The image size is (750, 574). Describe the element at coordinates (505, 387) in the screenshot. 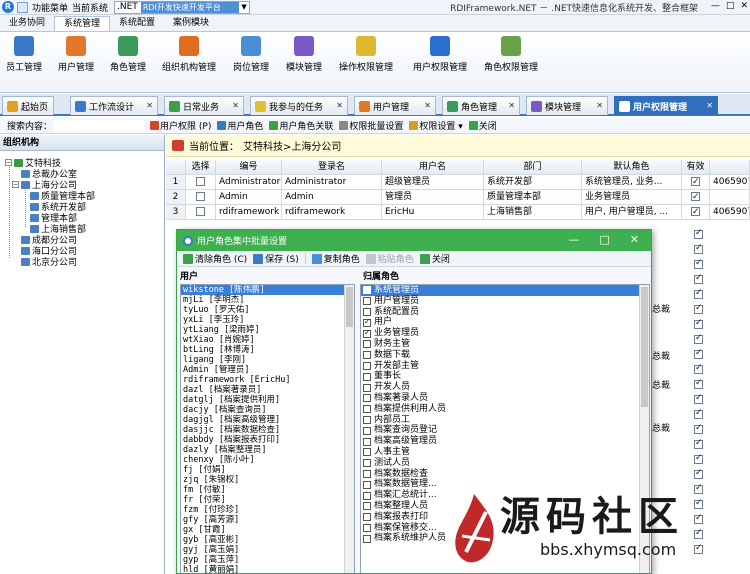

I see `list-item: 开发人员` at that location.